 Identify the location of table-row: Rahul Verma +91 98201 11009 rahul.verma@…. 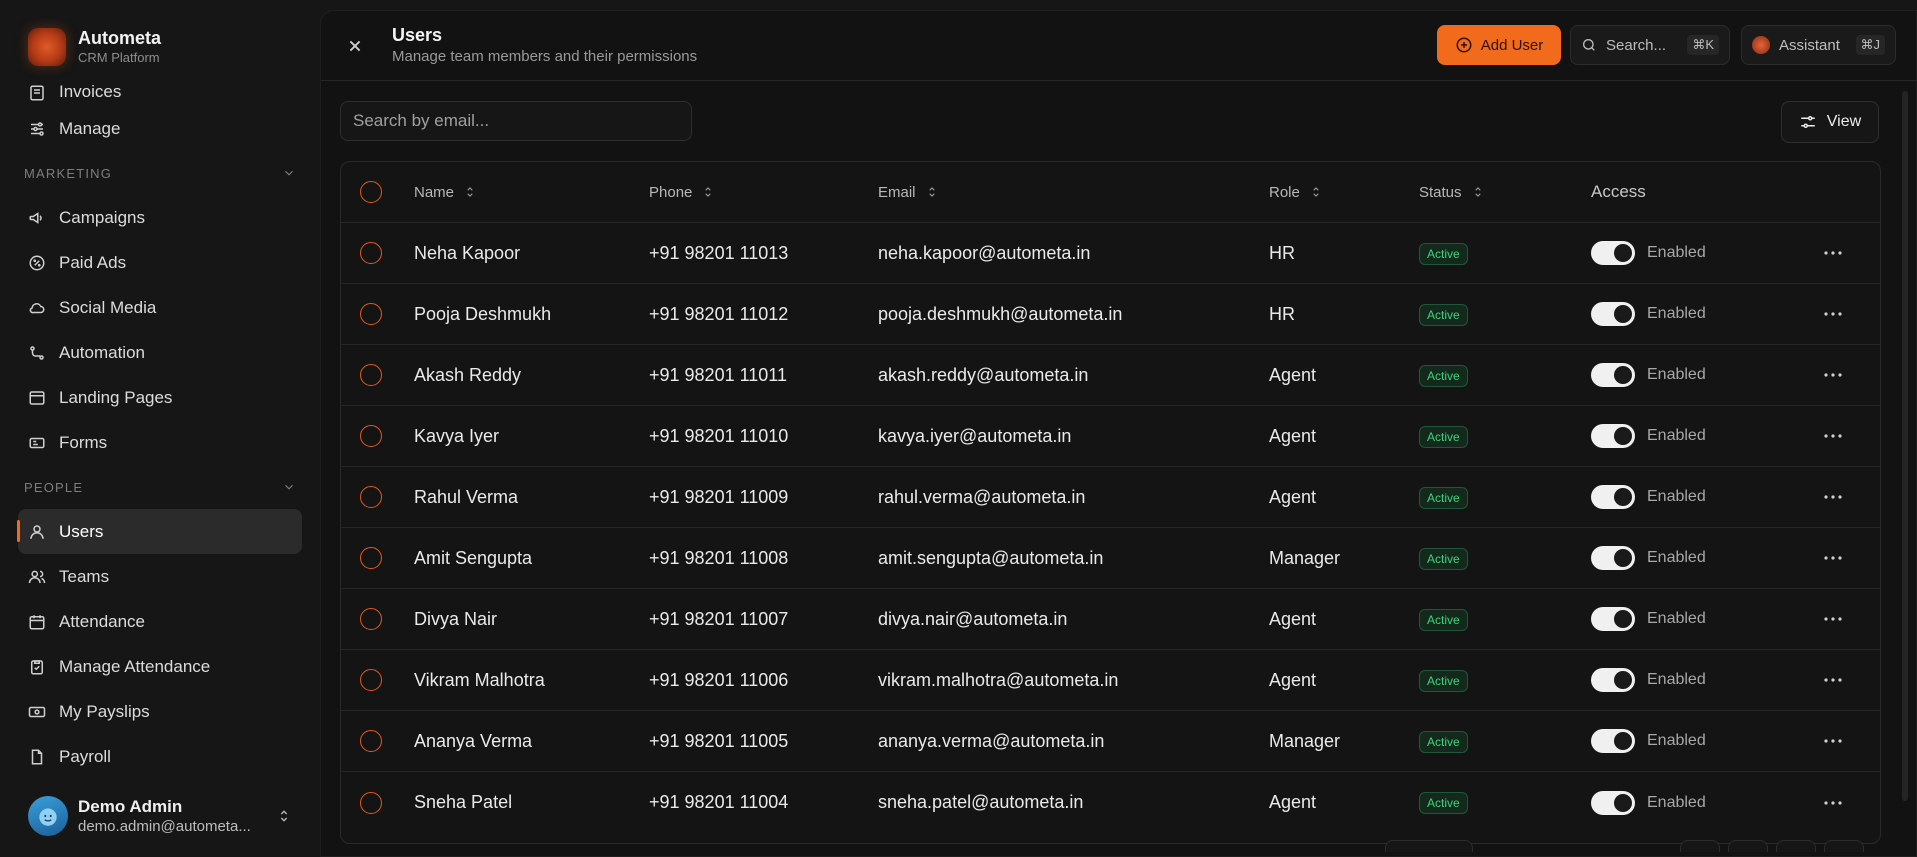
(1110, 497).